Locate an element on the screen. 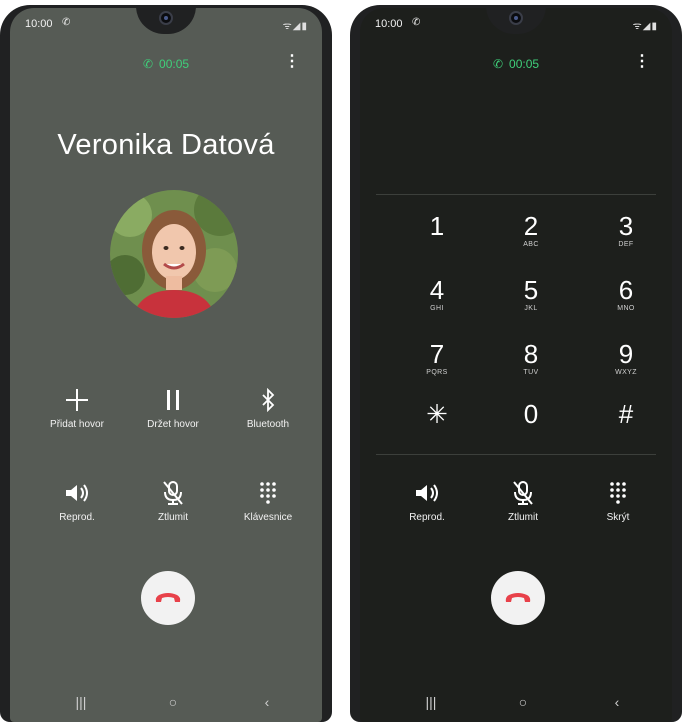 This screenshot has height=722, width=683. hide-keypad-button: Skrýt is located at coordinates (618, 500).